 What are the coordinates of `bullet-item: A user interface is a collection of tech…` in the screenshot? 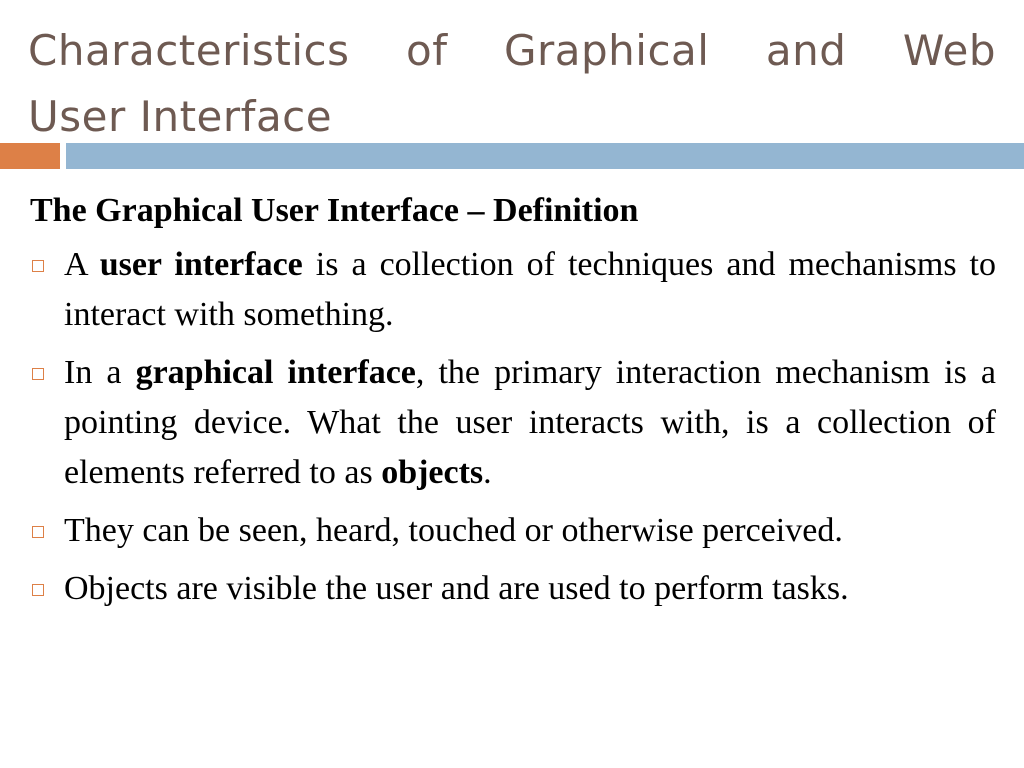 It's located at (513, 290).